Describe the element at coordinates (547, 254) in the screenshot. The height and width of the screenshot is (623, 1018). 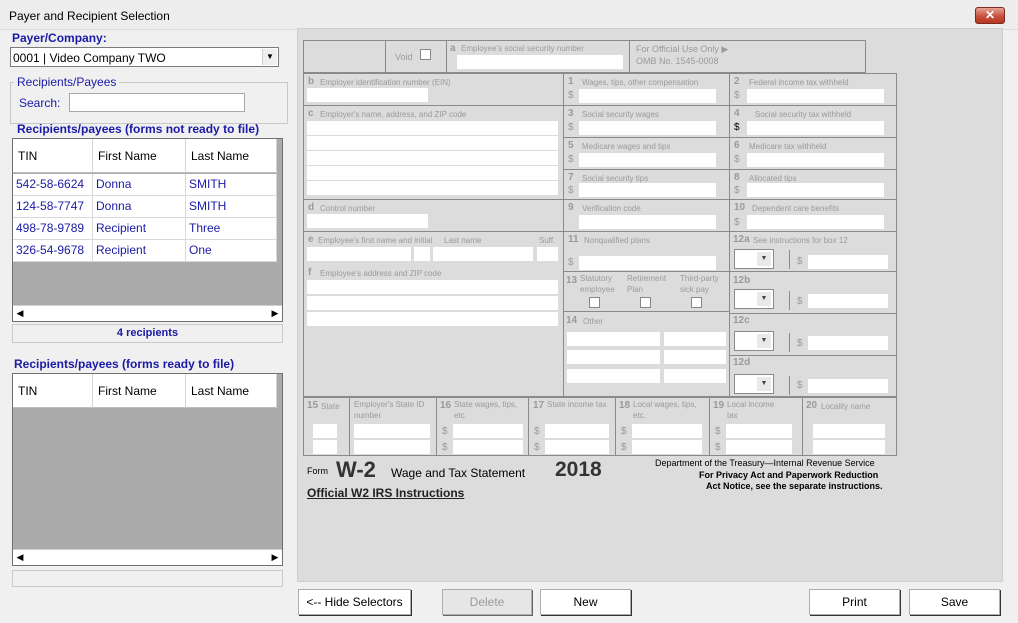
I see `employee-suffix-field` at that location.